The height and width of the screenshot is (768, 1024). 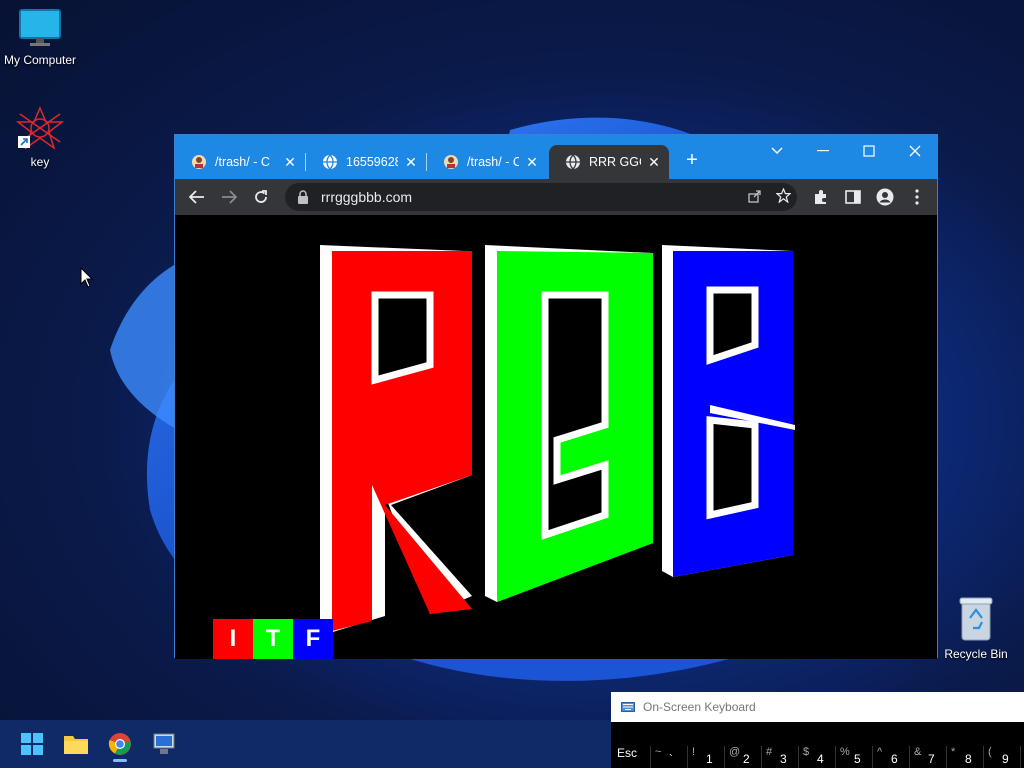 What do you see at coordinates (541, 197) in the screenshot?
I see `address-bar: rrrgggbbb.com` at bounding box center [541, 197].